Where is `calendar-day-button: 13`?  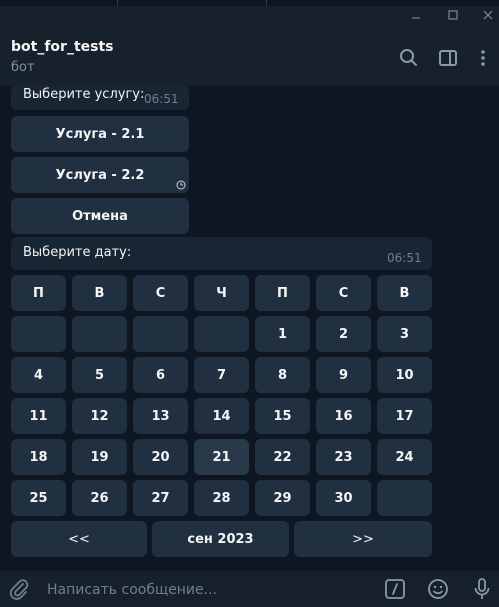 calendar-day-button: 13 is located at coordinates (160, 416).